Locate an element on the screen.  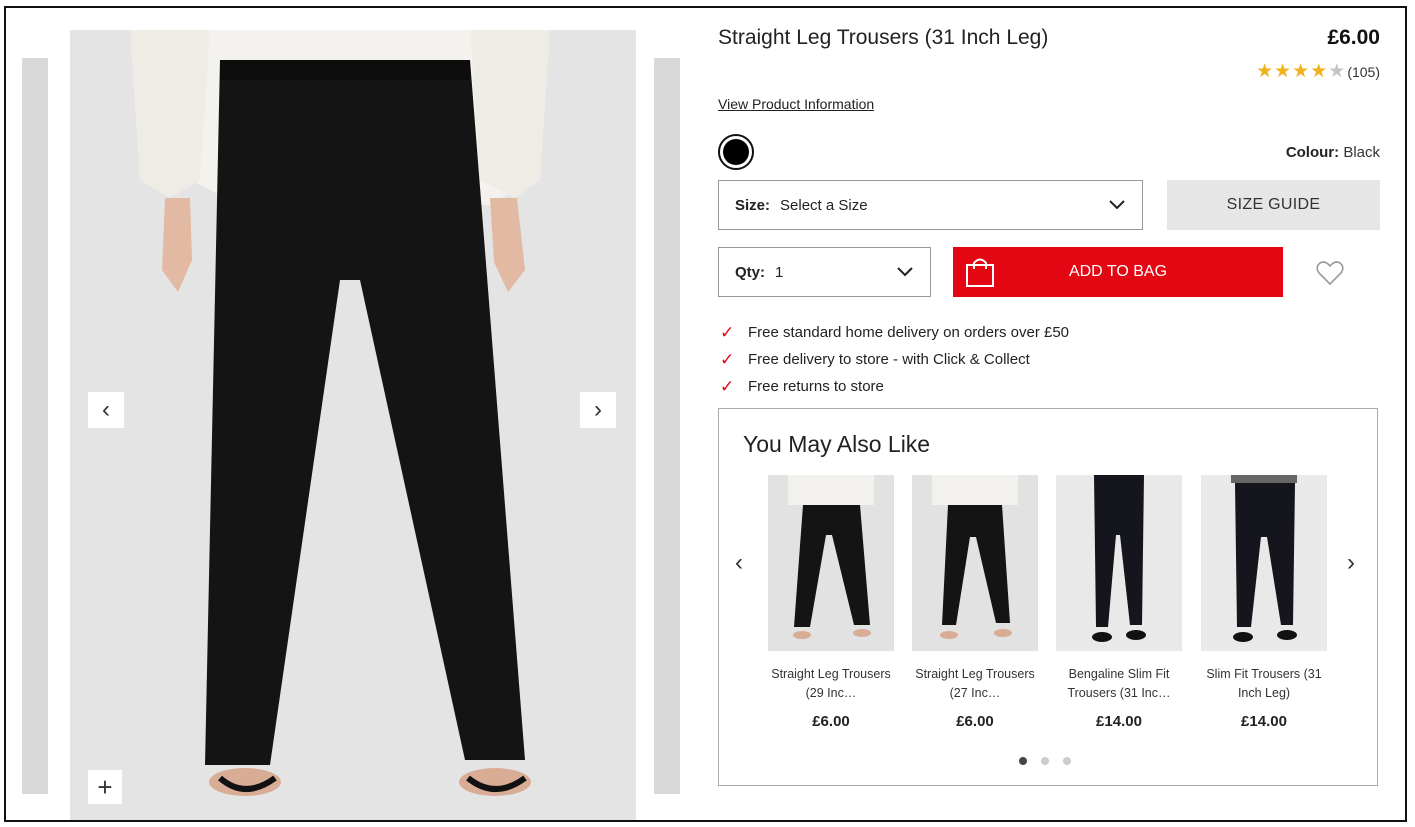
gallery-prev-button: ‹ is located at coordinates (106, 410).